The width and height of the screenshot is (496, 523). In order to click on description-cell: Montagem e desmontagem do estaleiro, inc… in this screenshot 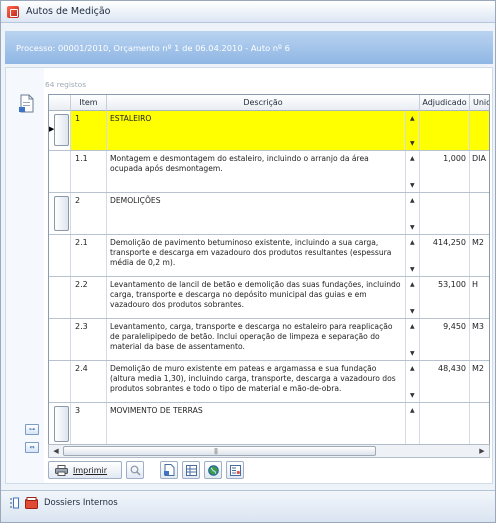, I will do `click(256, 171)`.